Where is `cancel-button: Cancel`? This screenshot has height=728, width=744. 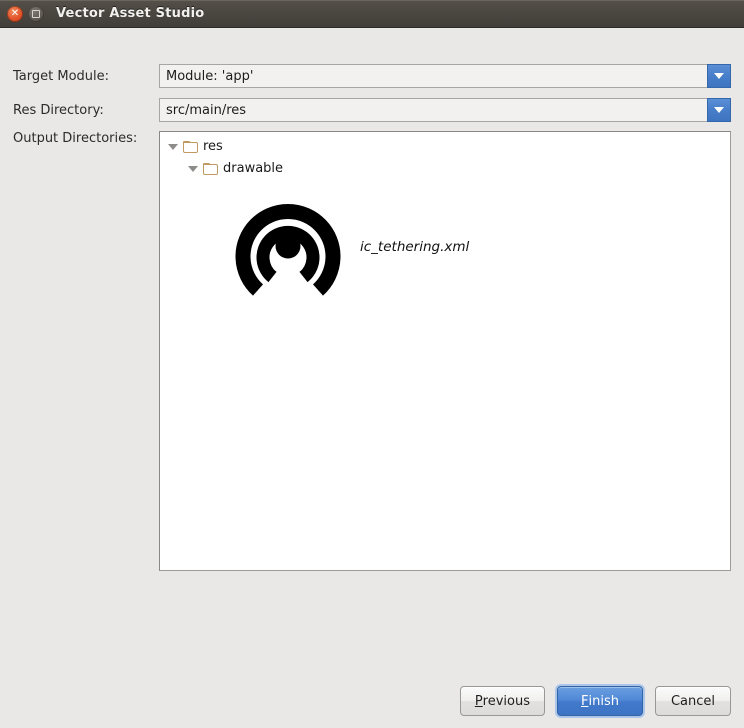 cancel-button: Cancel is located at coordinates (693, 701).